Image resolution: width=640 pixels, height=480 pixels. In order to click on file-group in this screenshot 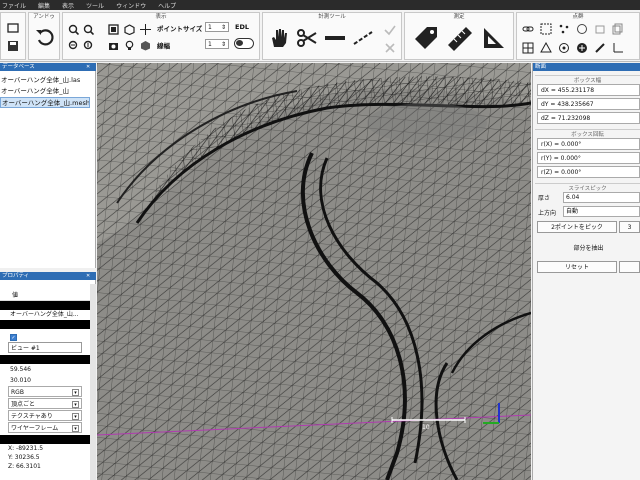, I will do `click(13, 36)`.